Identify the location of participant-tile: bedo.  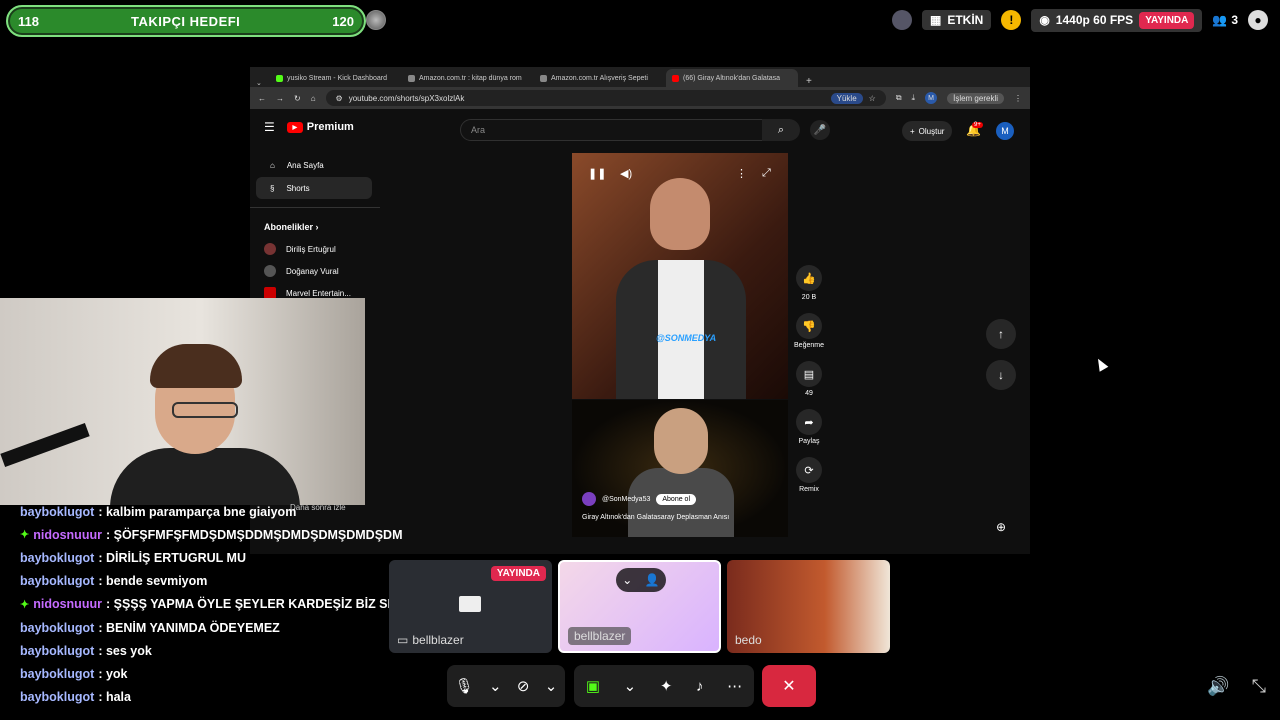
(808, 606).